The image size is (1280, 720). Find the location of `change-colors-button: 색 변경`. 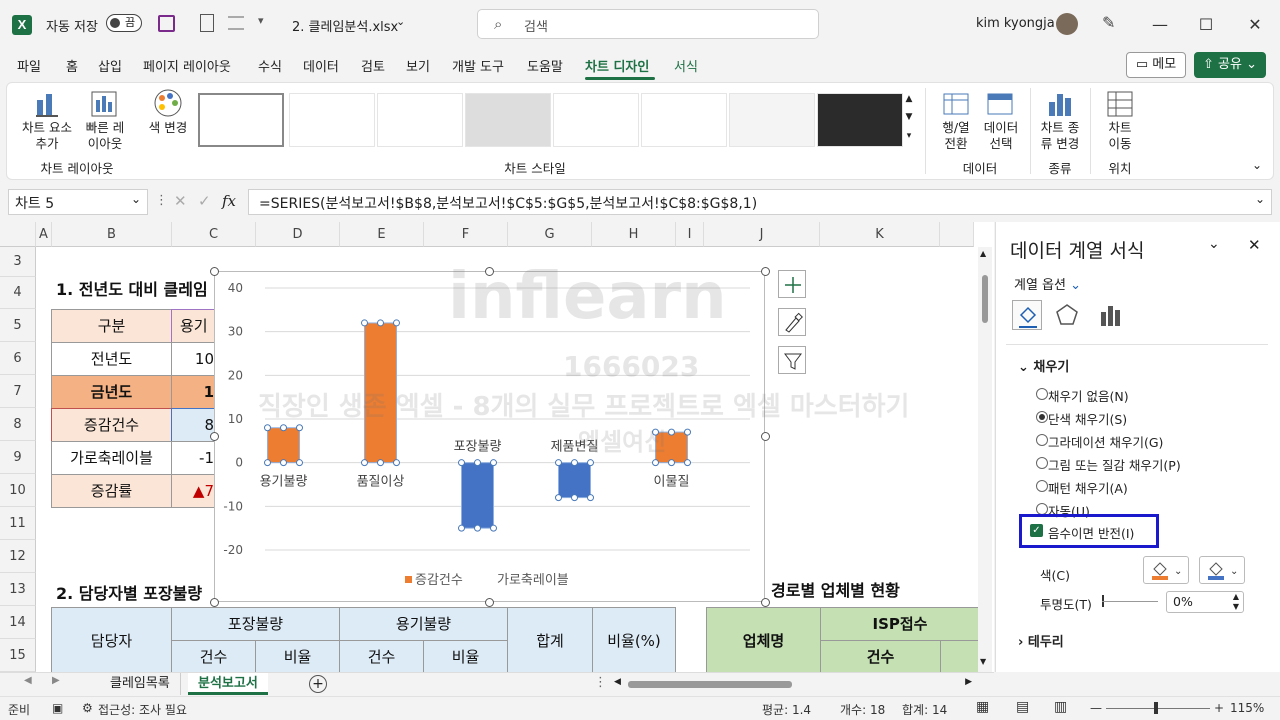

change-colors-button: 색 변경 is located at coordinates (168, 128).